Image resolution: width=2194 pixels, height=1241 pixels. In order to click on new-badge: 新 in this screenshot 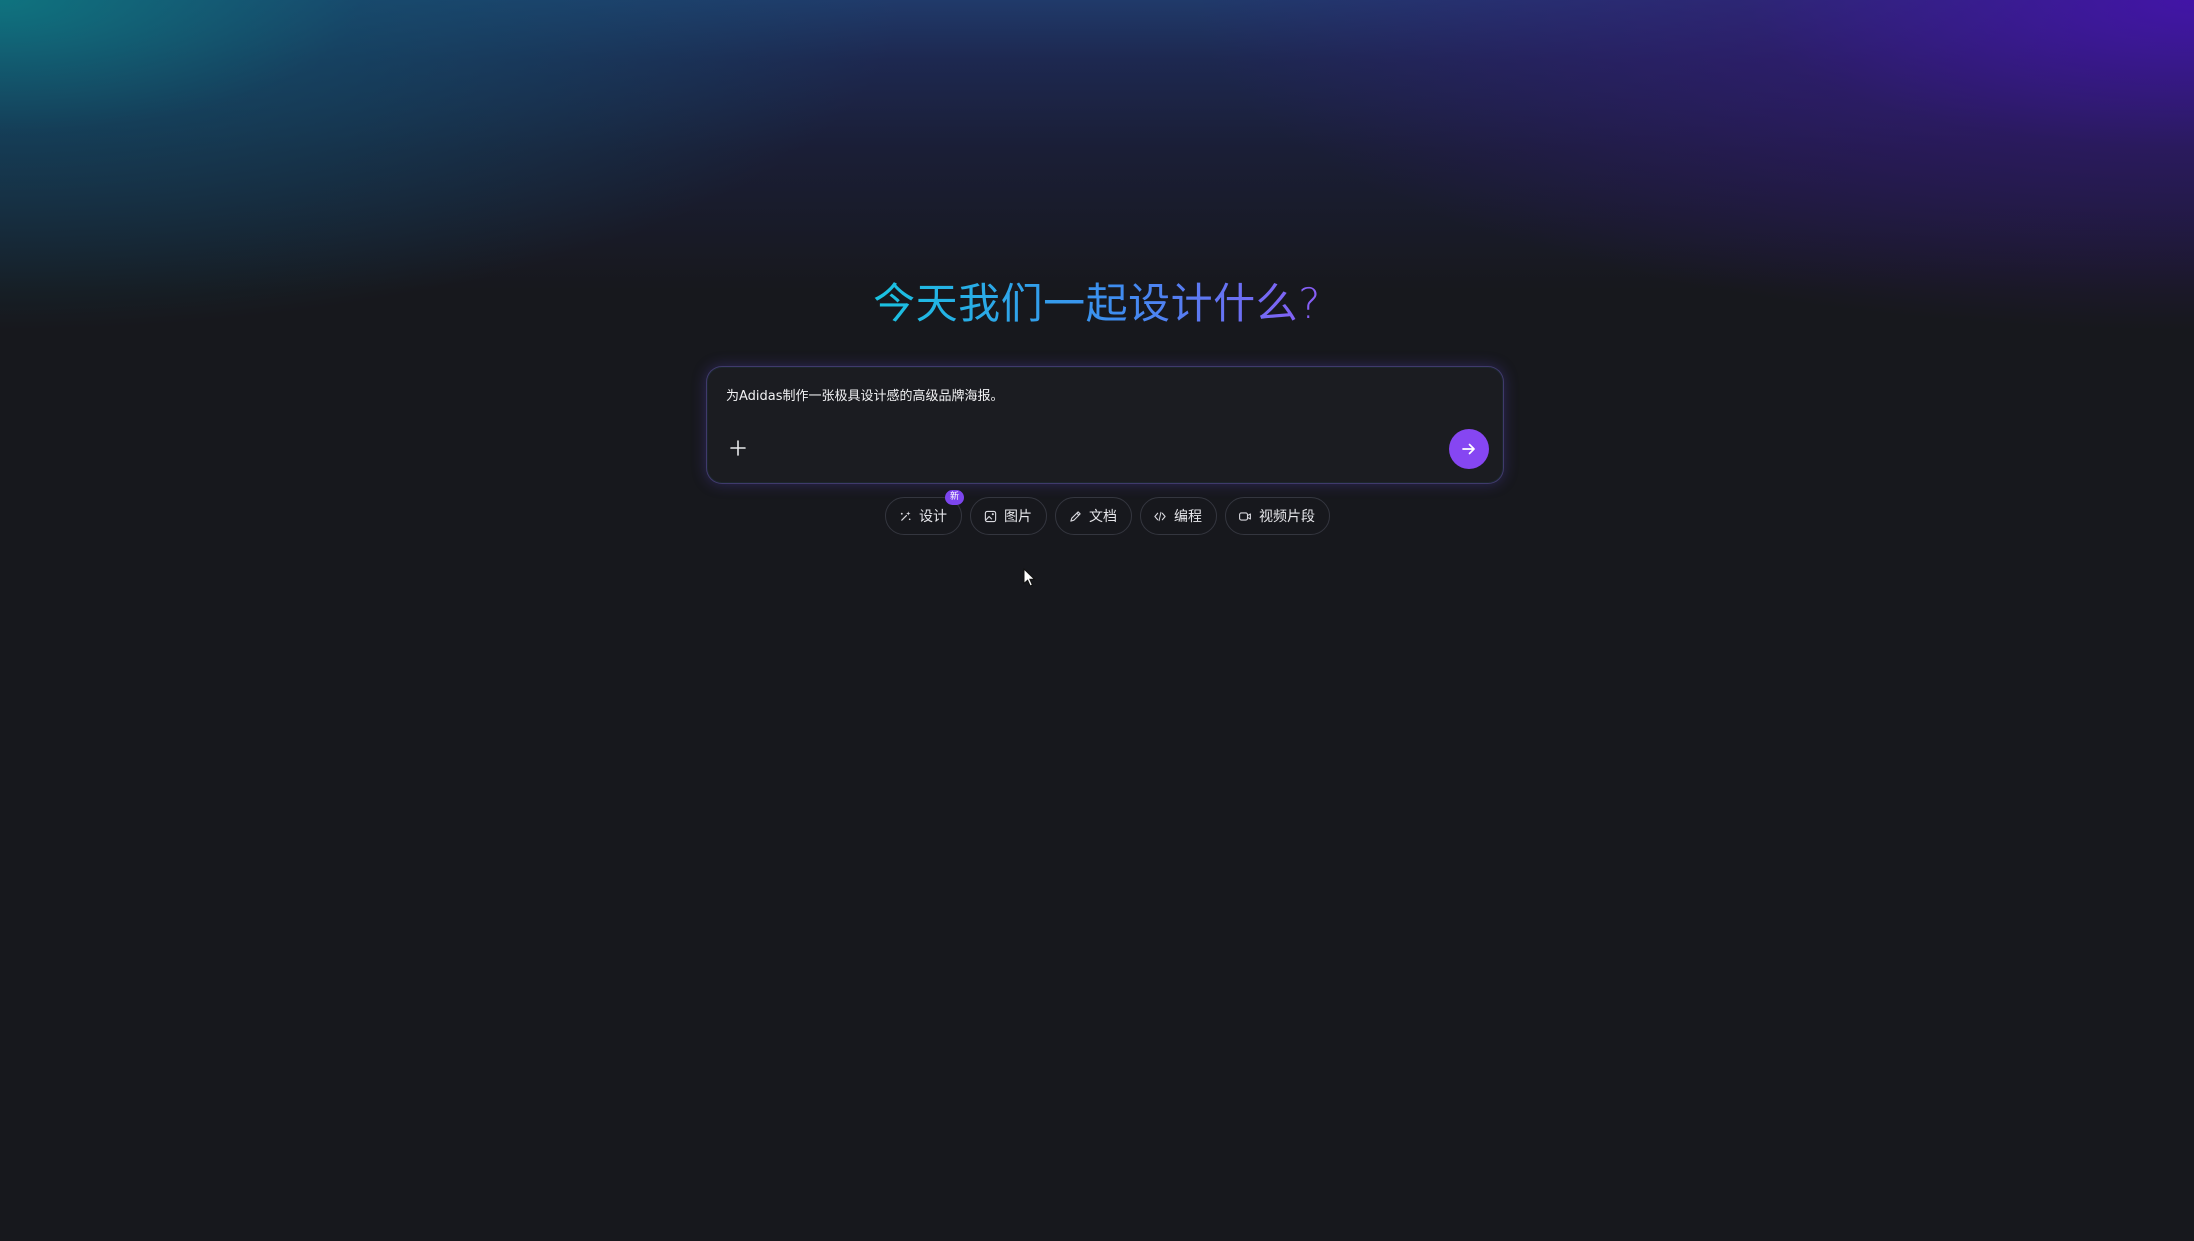, I will do `click(954, 497)`.